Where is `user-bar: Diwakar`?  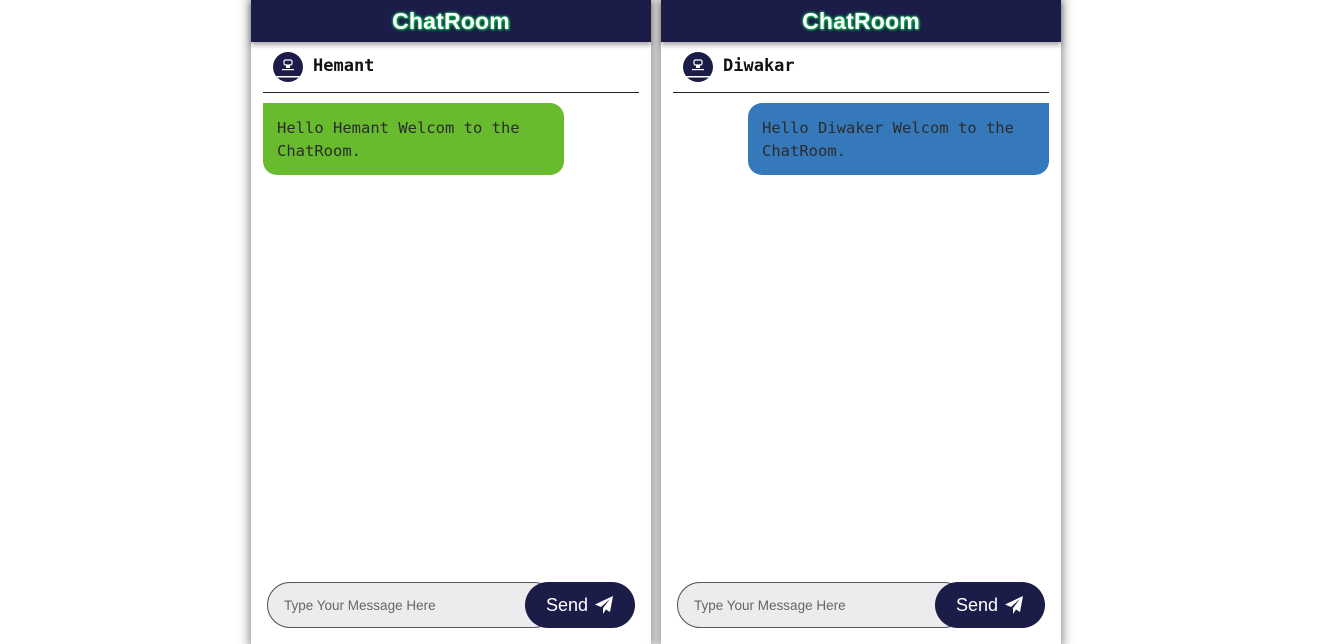 user-bar: Diwakar is located at coordinates (861, 71).